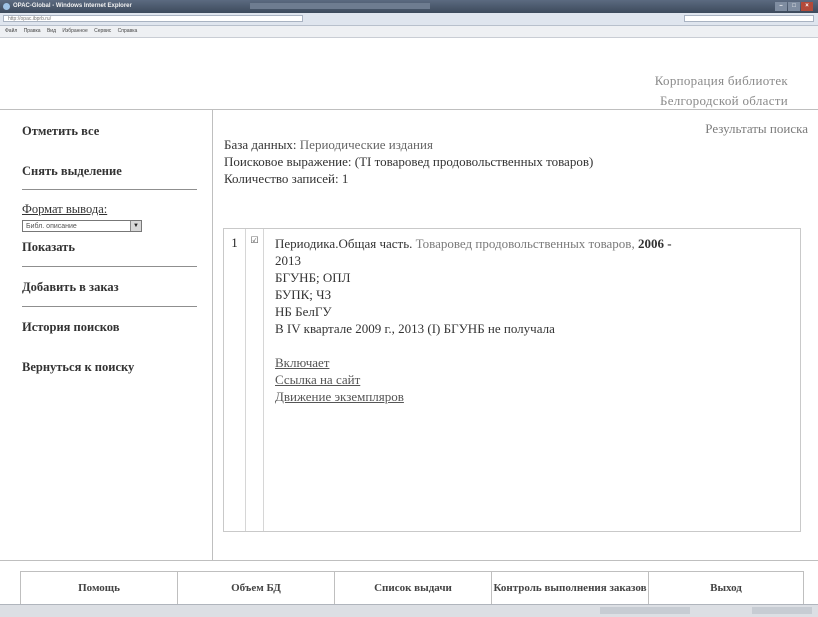  I want to click on menu-help: Справка, so click(128, 31).